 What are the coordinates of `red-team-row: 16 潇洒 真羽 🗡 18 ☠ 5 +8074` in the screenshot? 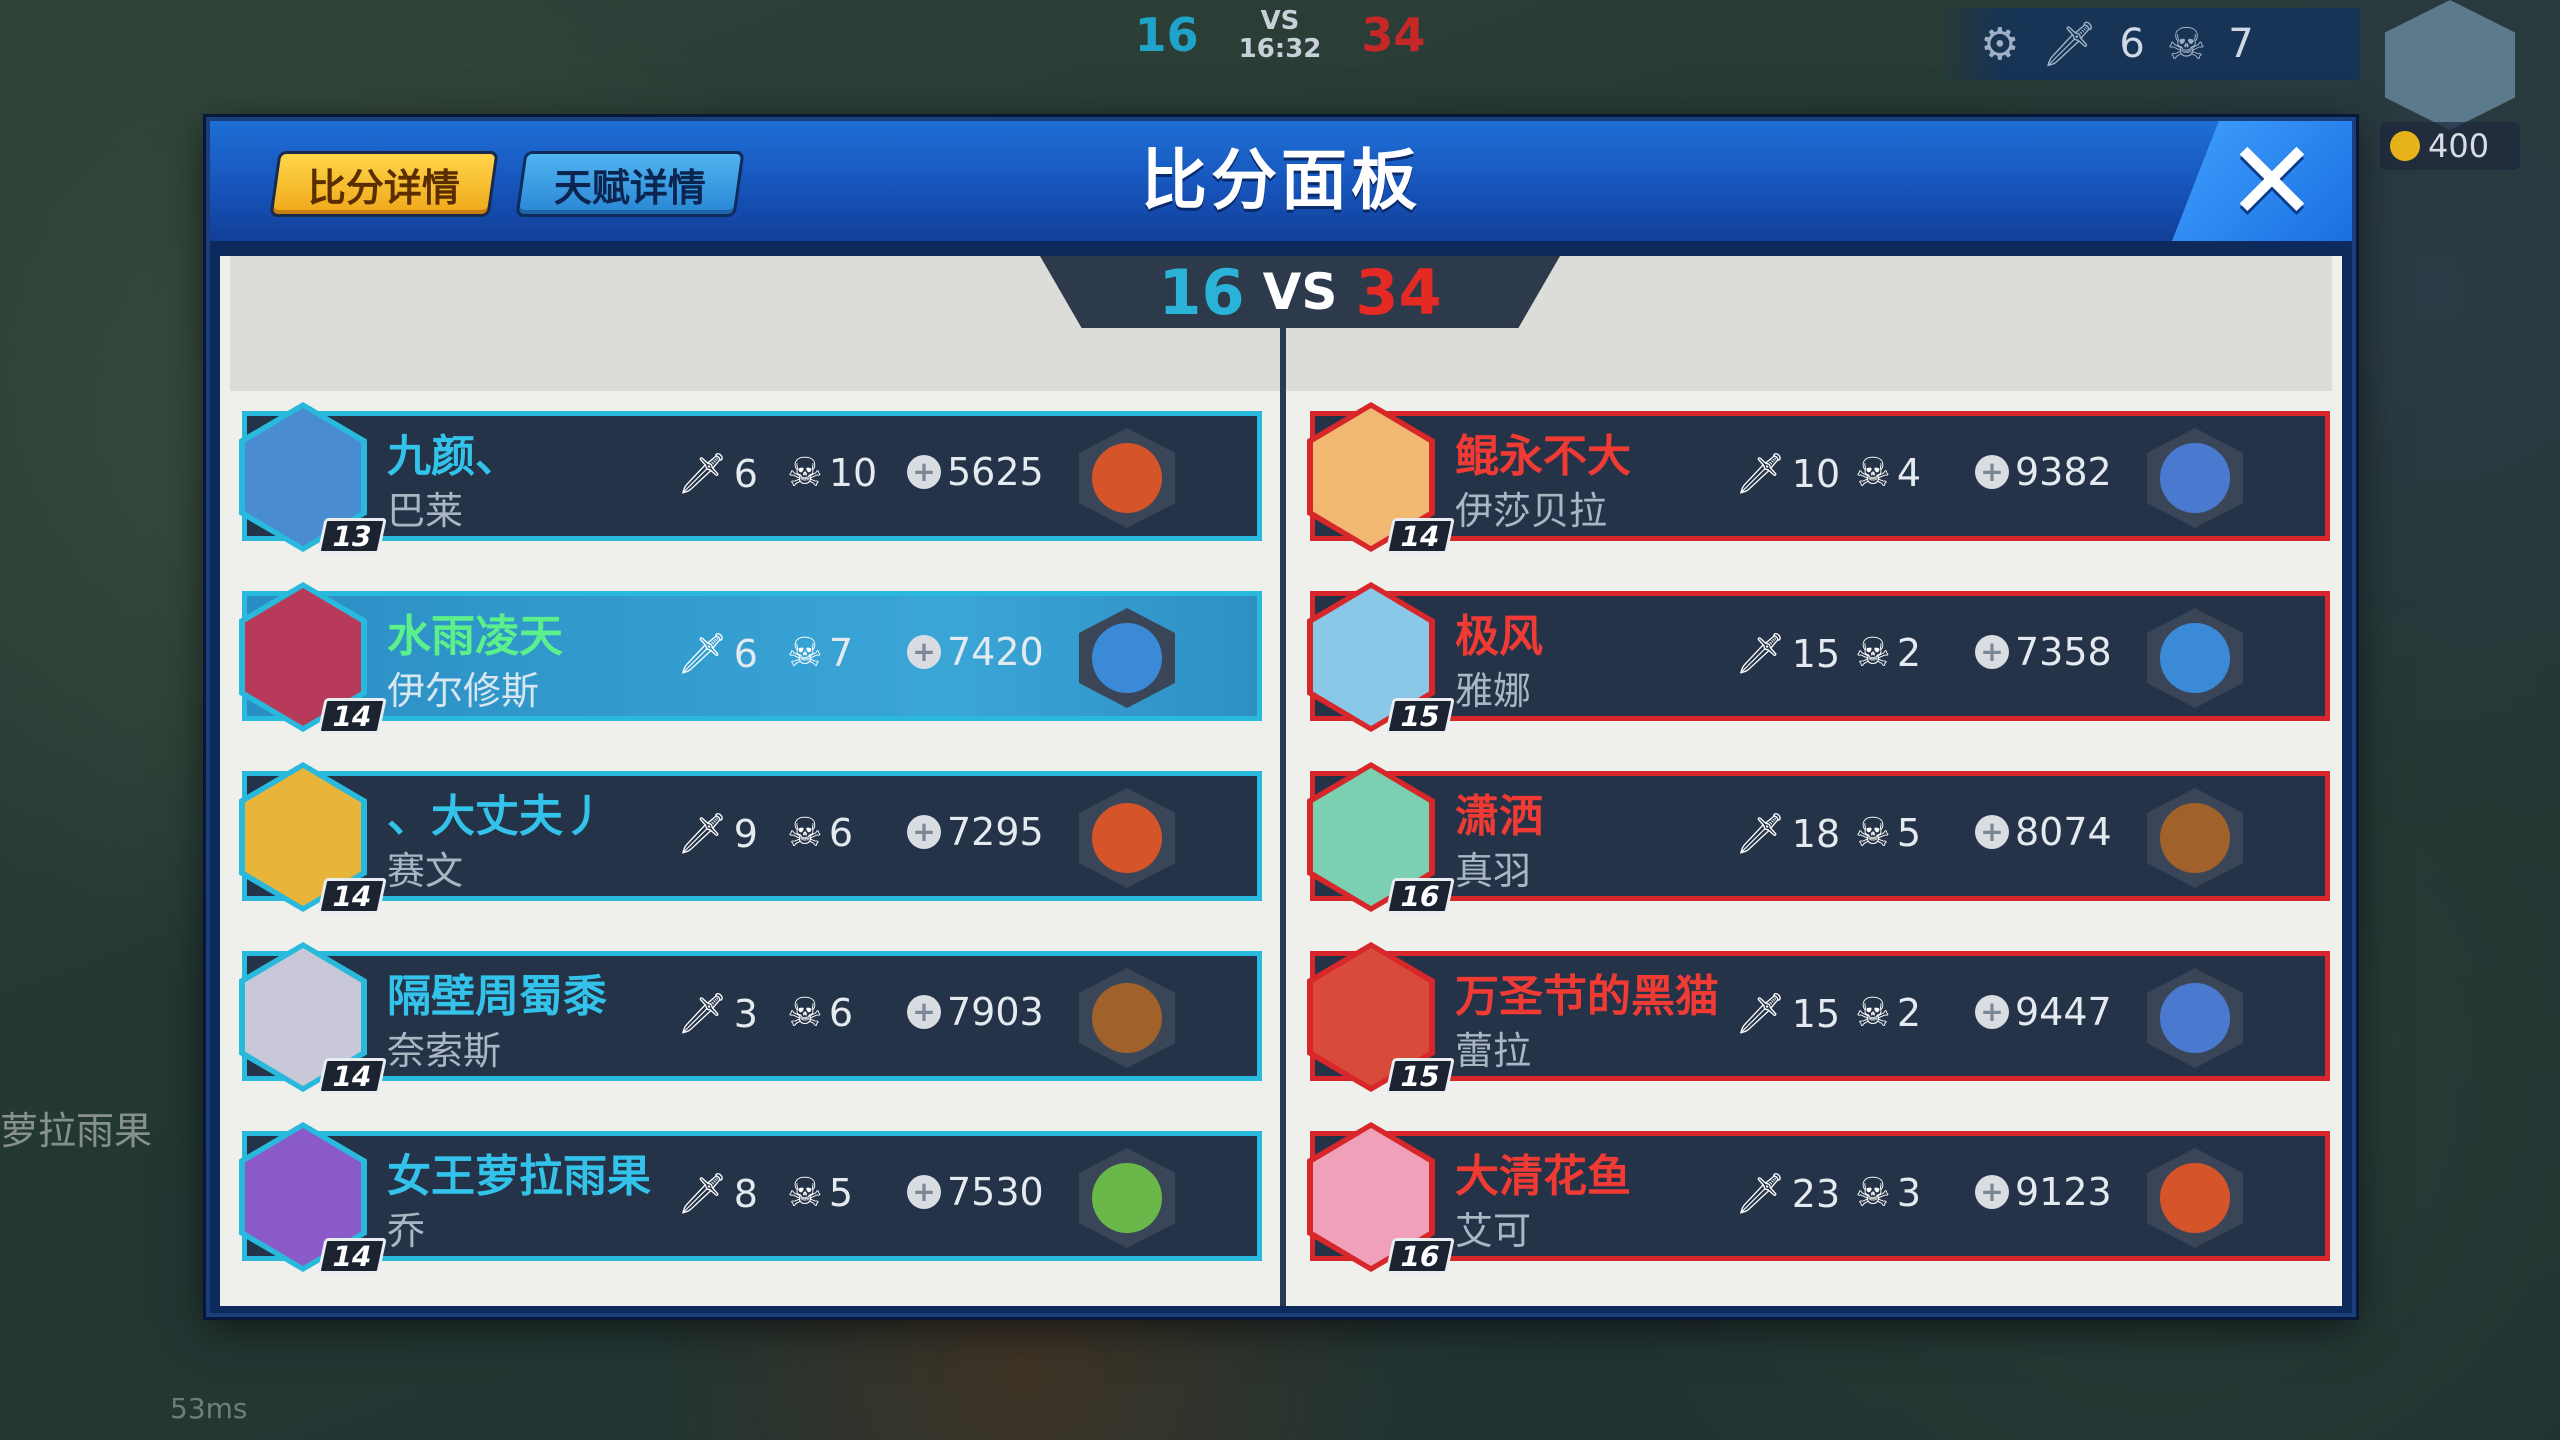 It's located at (1818, 838).